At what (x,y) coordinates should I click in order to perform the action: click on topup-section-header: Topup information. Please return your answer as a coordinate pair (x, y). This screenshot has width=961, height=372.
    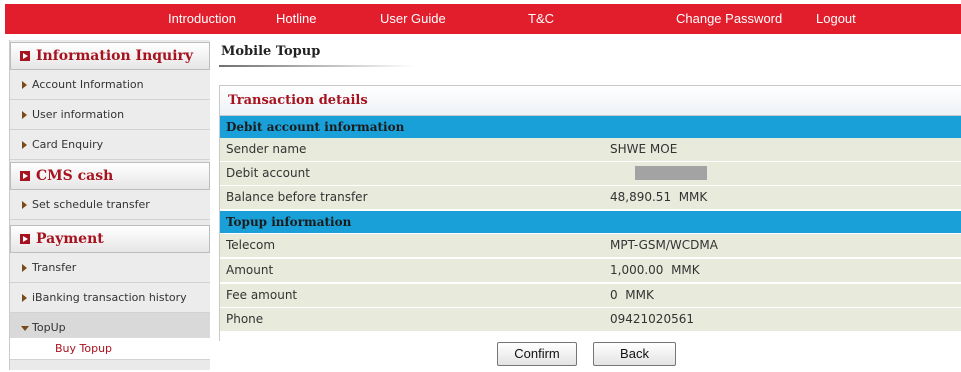
    Looking at the image, I should click on (590, 222).